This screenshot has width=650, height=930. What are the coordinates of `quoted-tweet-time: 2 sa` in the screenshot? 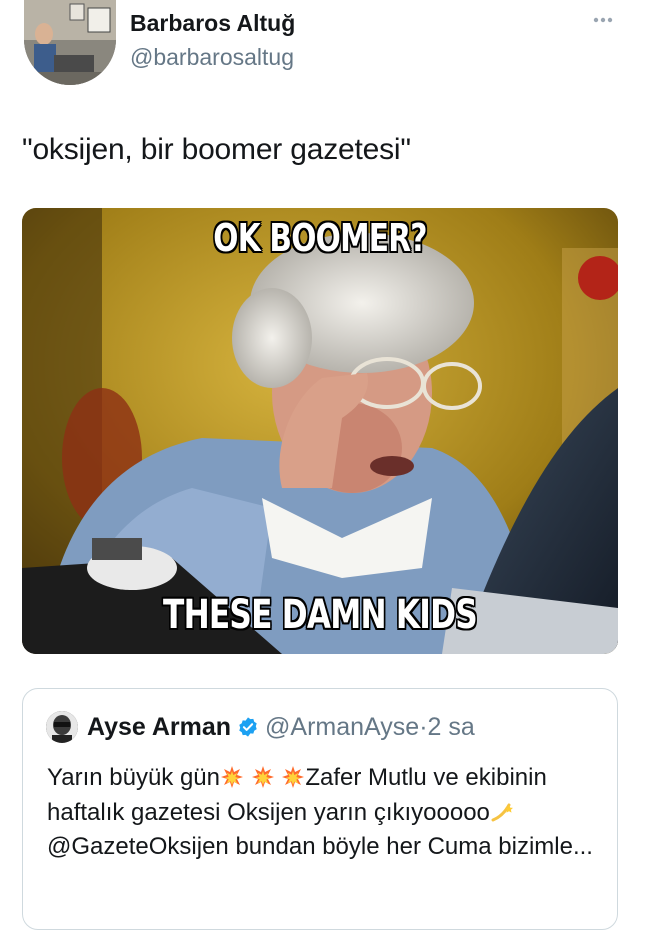 It's located at (451, 727).